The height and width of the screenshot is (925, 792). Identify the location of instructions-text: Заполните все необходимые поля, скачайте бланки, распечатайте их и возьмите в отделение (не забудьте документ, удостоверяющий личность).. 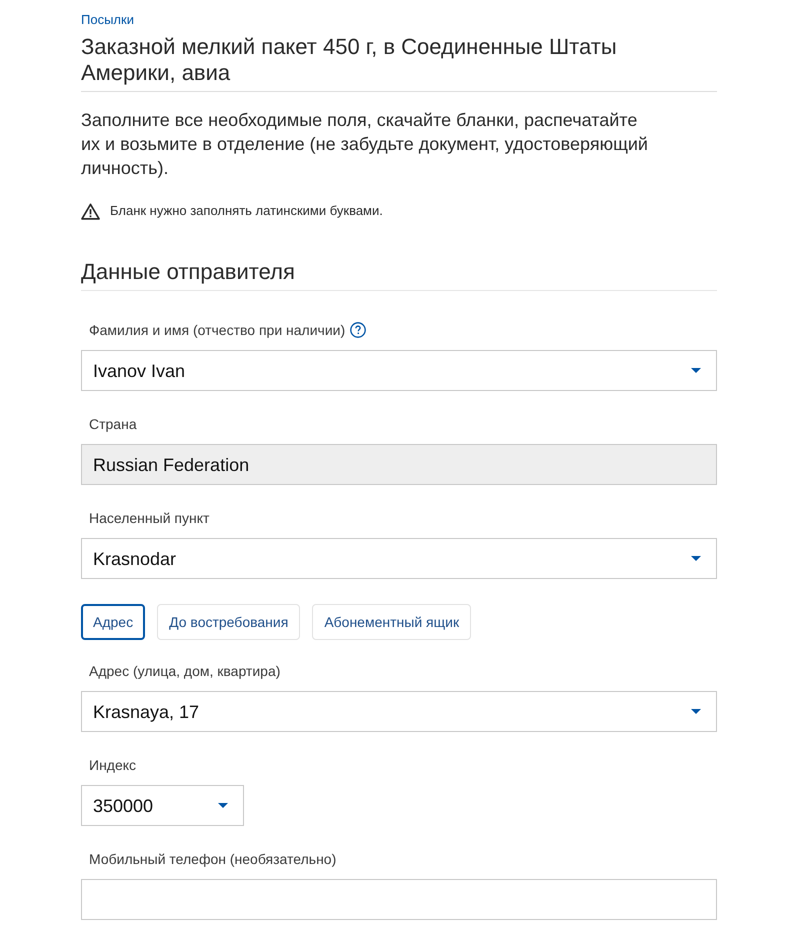
(365, 144).